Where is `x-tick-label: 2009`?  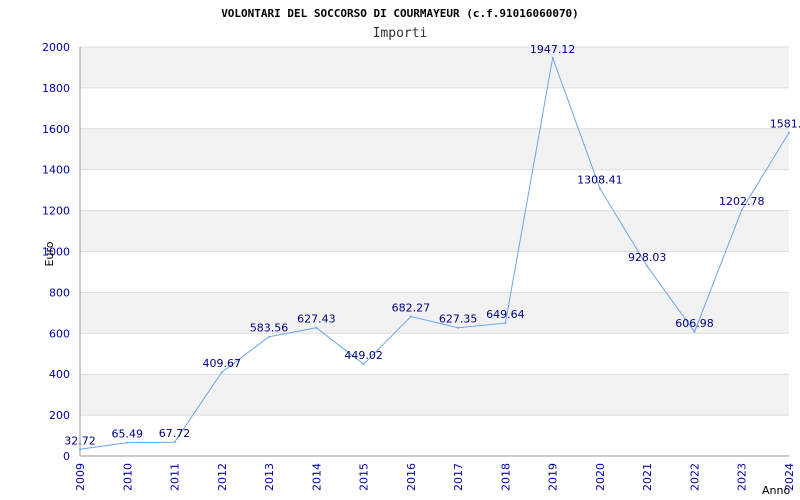 x-tick-label: 2009 is located at coordinates (80, 477).